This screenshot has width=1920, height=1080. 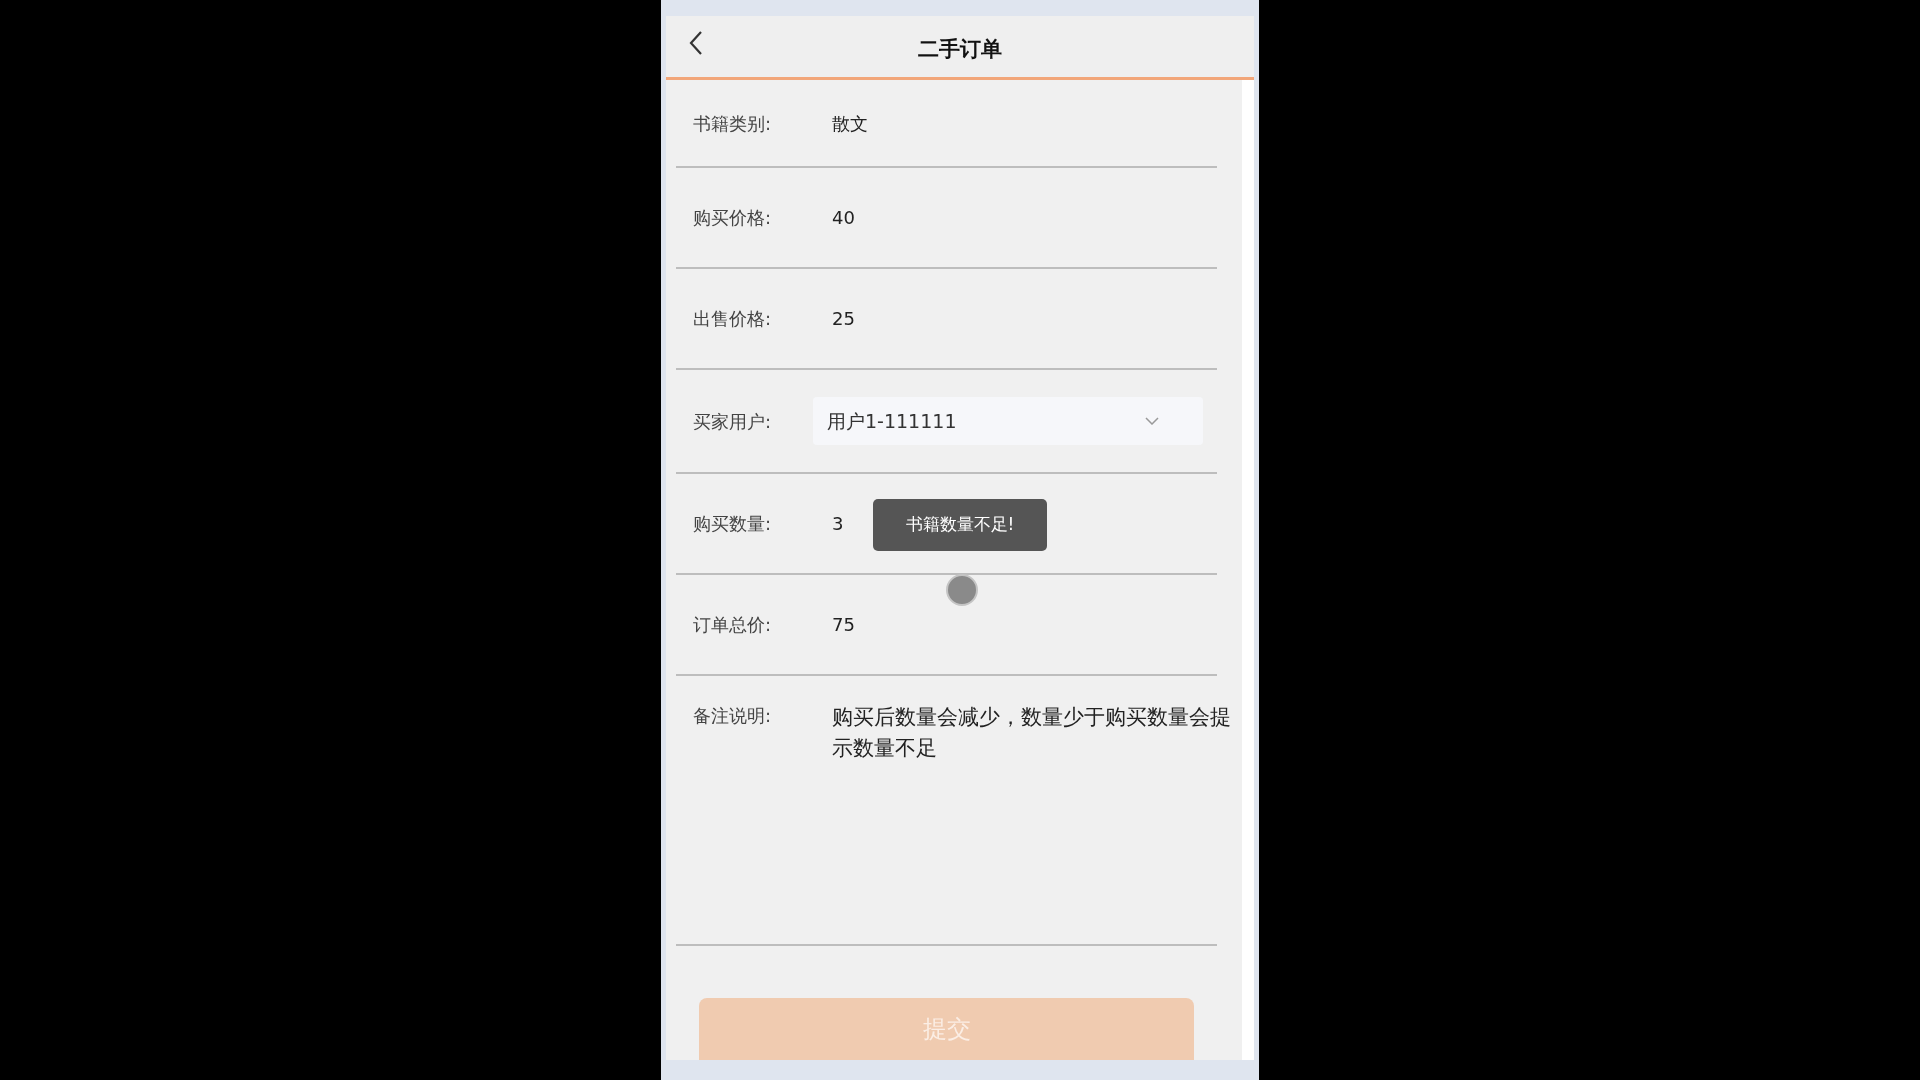 I want to click on back-icon, so click(x=696, y=43).